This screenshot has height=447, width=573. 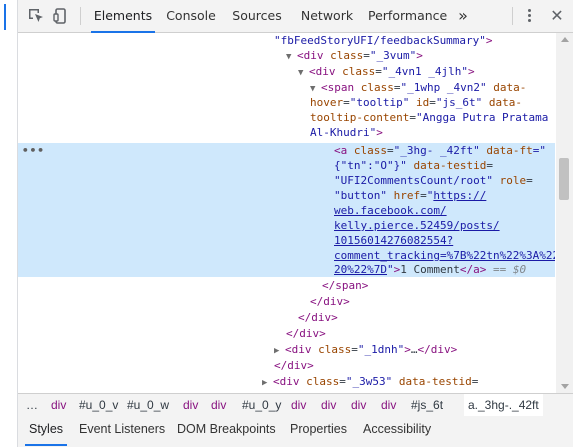 What do you see at coordinates (360, 117) in the screenshot?
I see `attr-name: tooltip-content` at bounding box center [360, 117].